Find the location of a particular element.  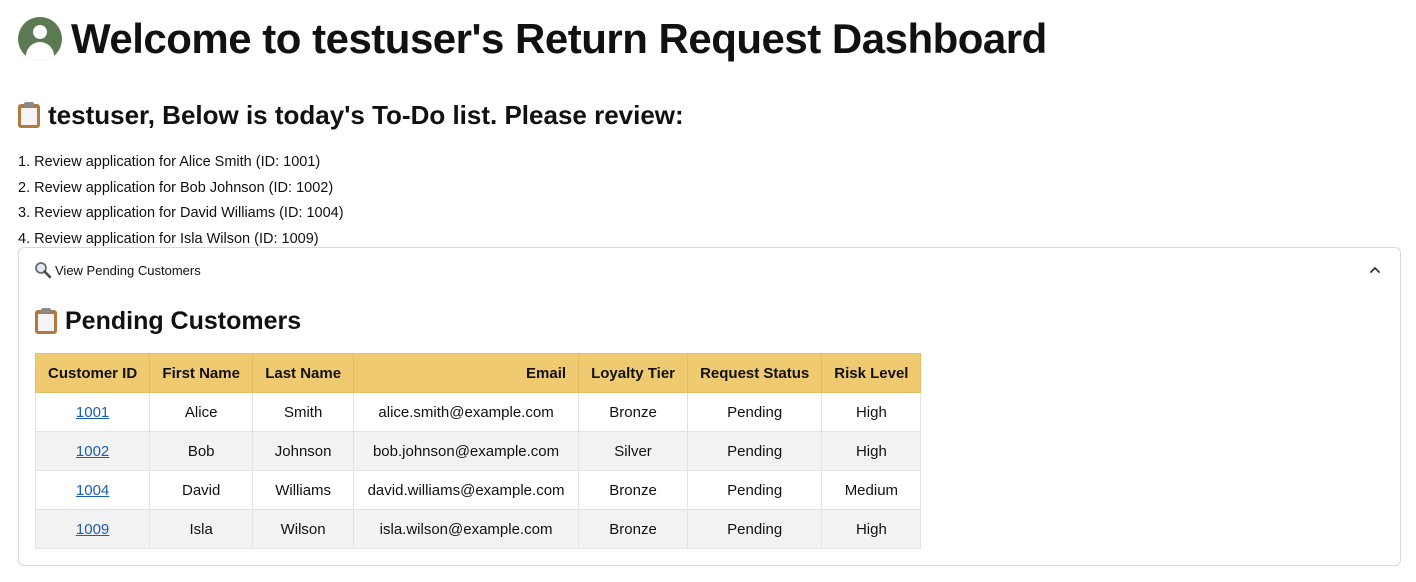

column-header-customer-id: Customer ID is located at coordinates (92, 373).